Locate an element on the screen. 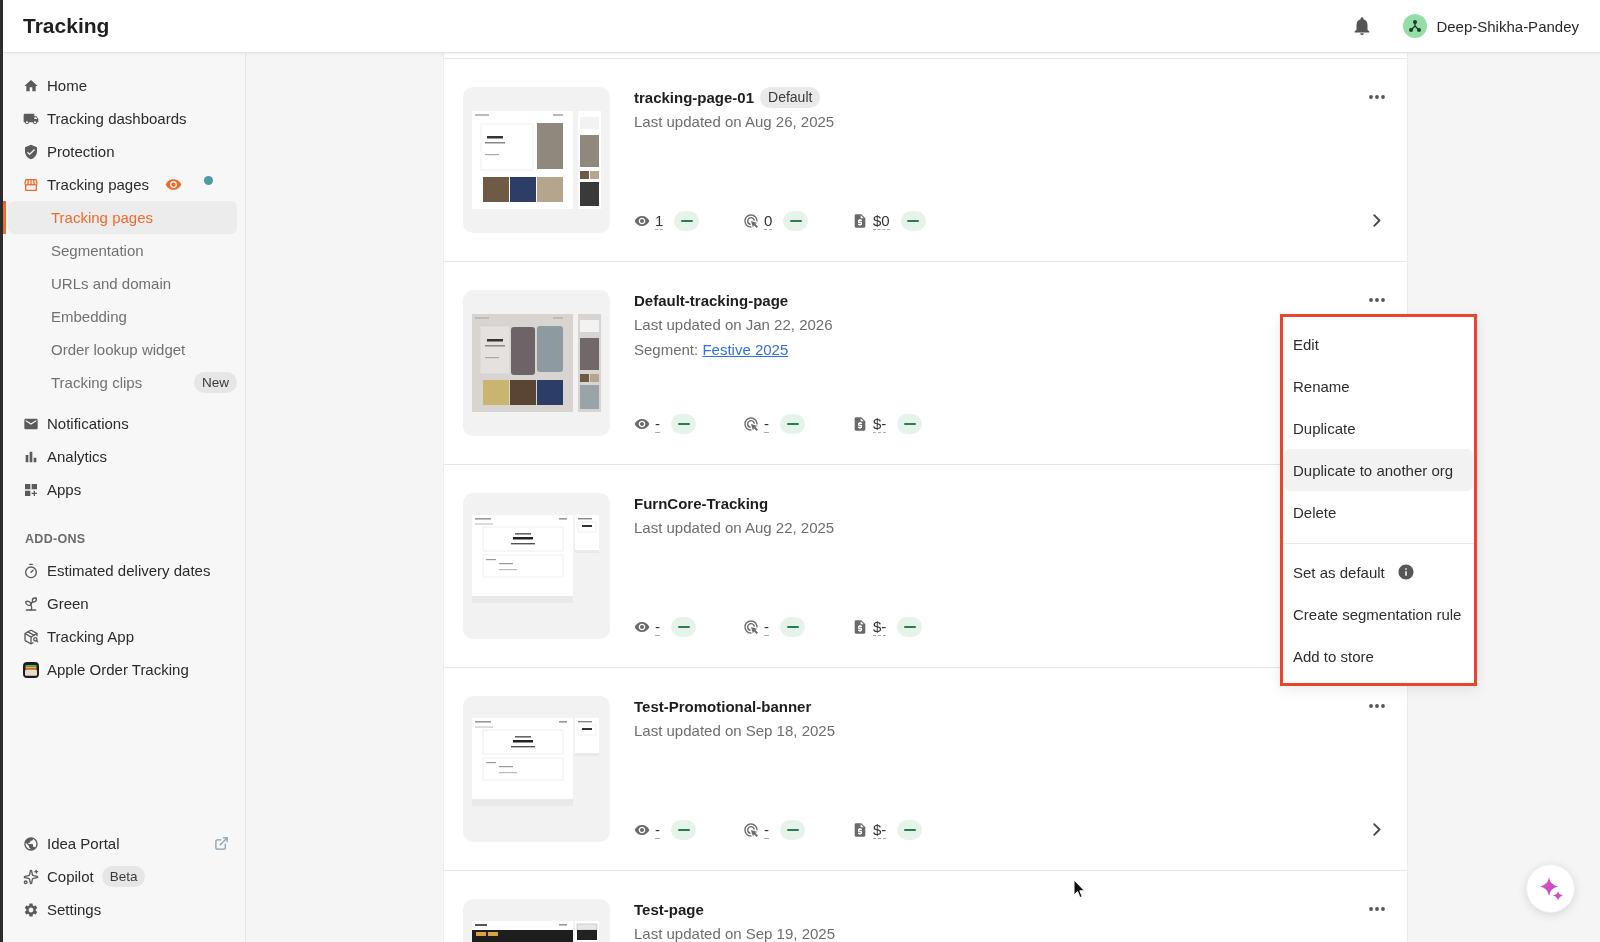  sidebar-subitem: Embedding is located at coordinates (89, 316).